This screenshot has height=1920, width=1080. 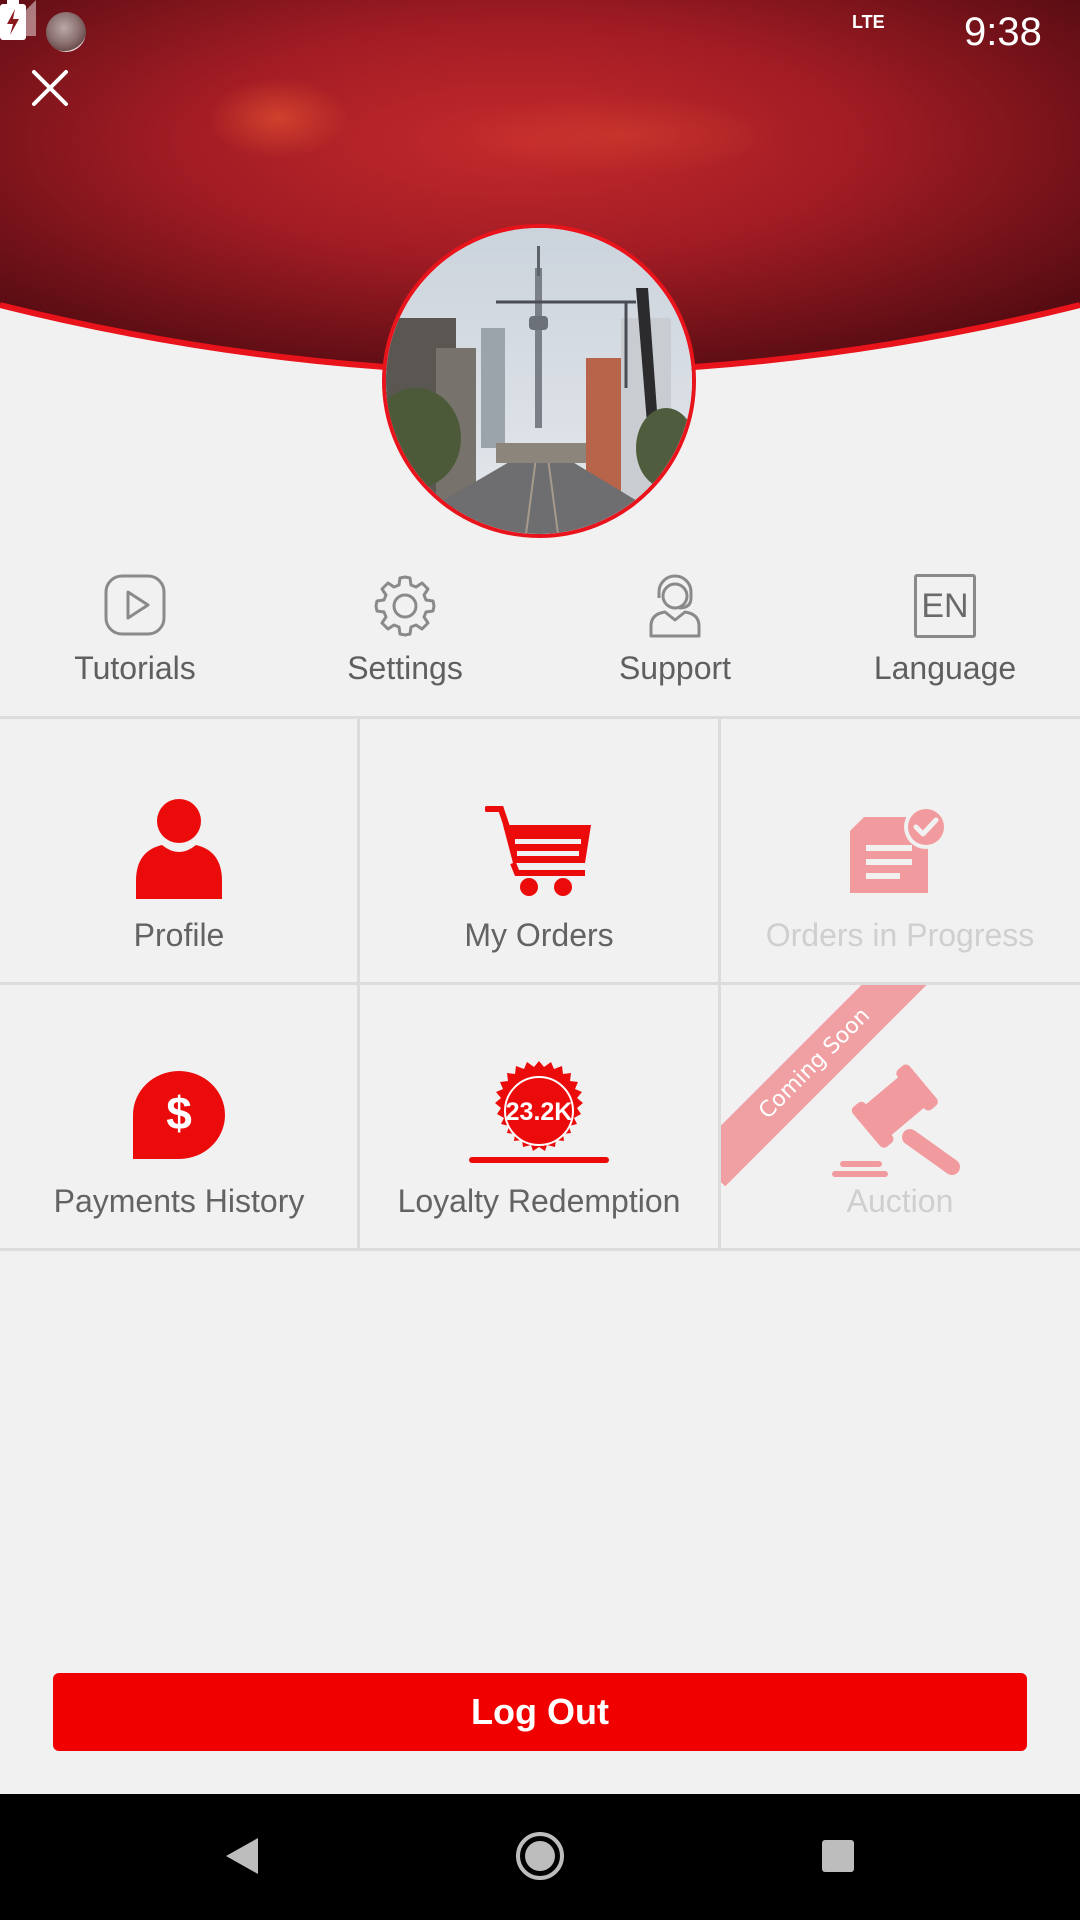 I want to click on person-icon, so click(x=179, y=849).